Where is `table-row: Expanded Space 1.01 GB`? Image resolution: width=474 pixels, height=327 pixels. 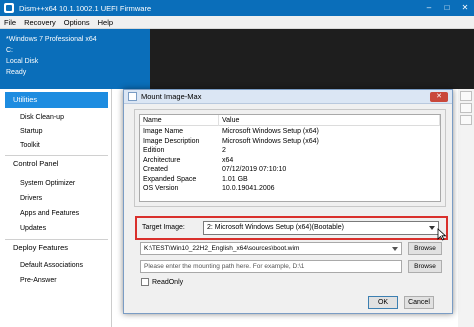 table-row: Expanded Space 1.01 GB is located at coordinates (290, 180).